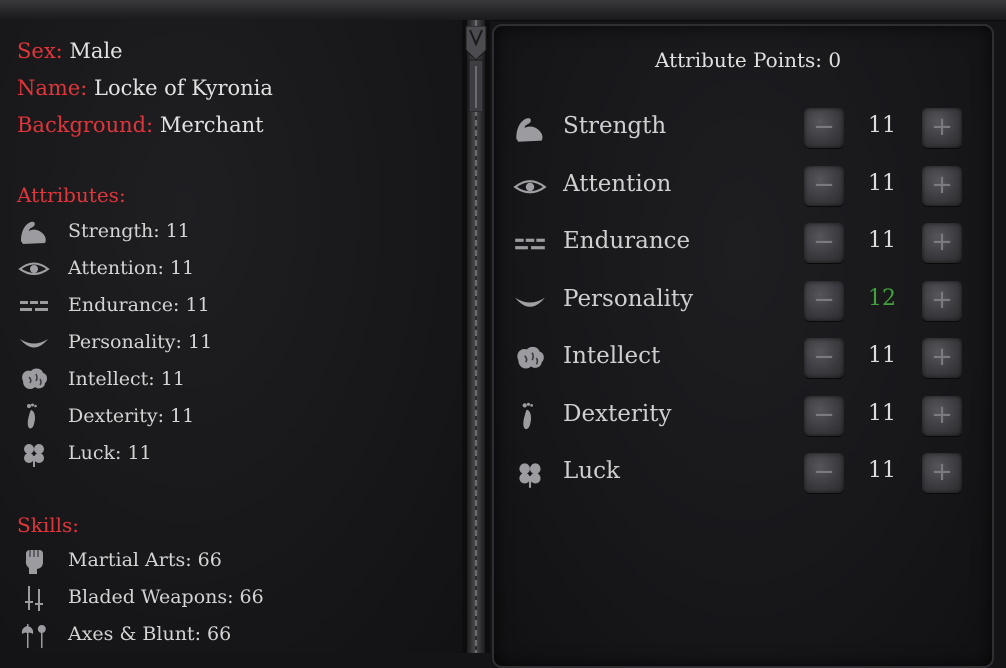 The width and height of the screenshot is (1006, 668). Describe the element at coordinates (882, 413) in the screenshot. I see `alloc-value-dexterity: 11` at that location.